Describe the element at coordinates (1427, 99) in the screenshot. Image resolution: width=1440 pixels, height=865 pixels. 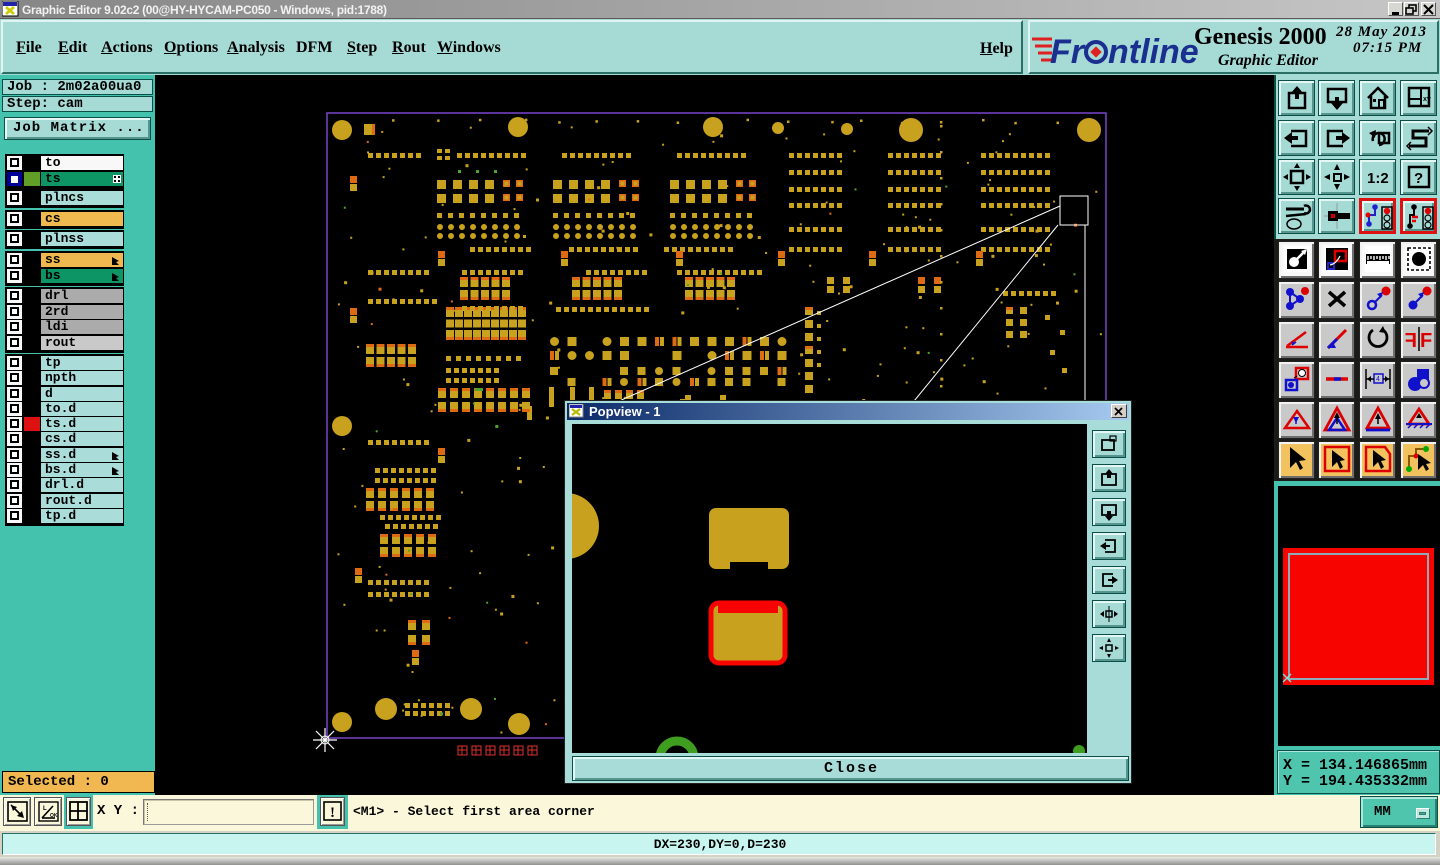
I see `svg-text: xy` at that location.